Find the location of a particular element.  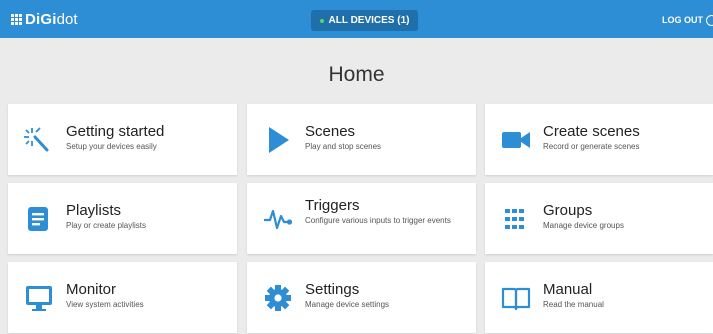

grid-icon is located at coordinates (516, 219).